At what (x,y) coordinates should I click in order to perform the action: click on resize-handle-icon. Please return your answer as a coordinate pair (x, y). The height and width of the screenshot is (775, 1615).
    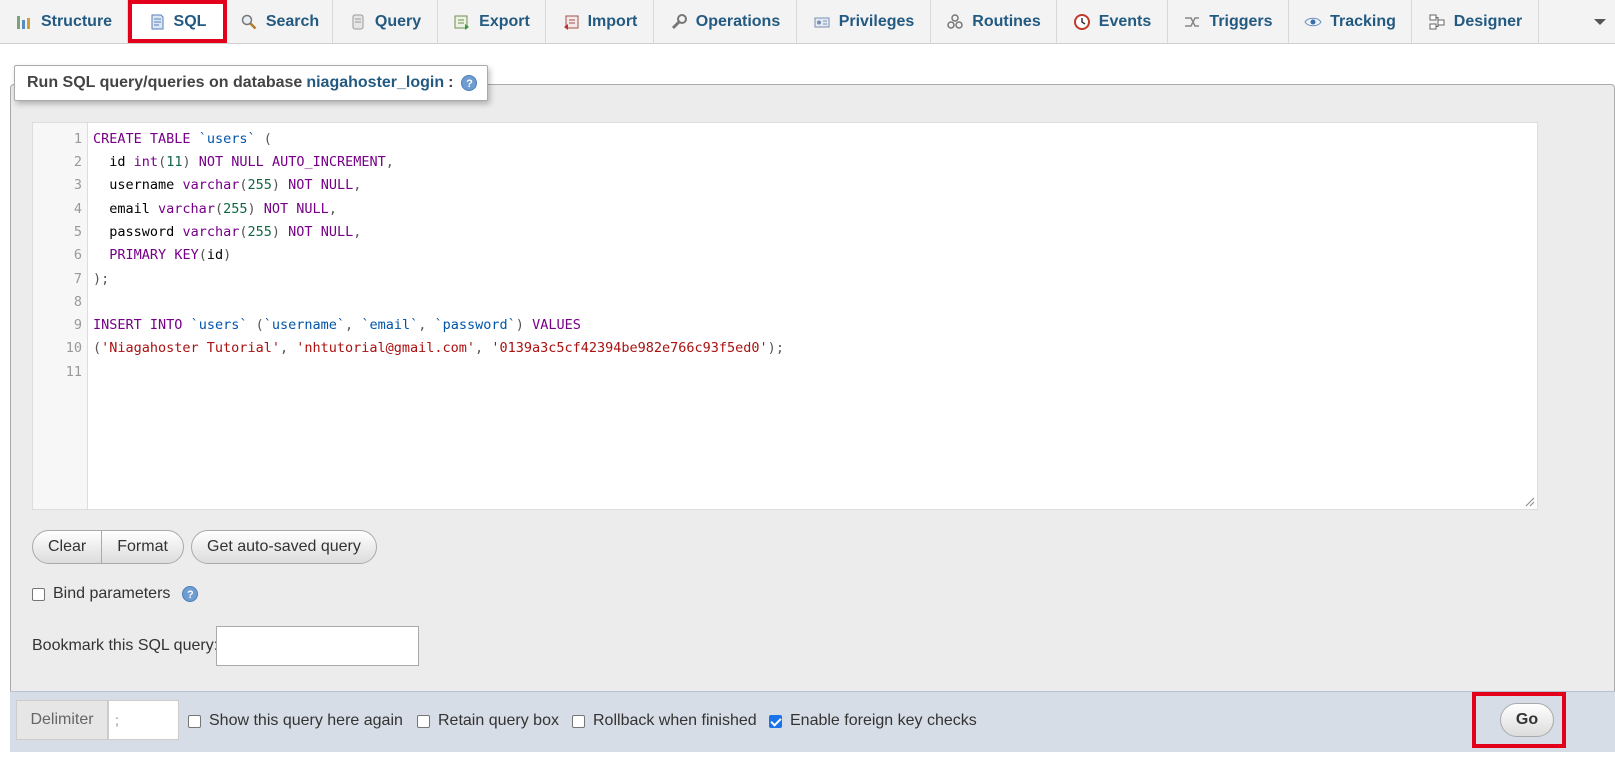
    Looking at the image, I should click on (1530, 502).